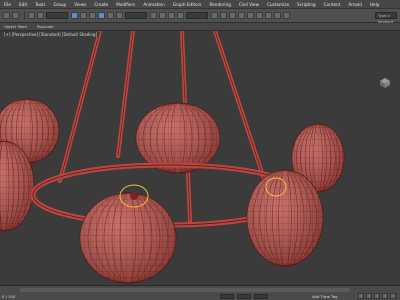 This screenshot has height=300, width=400. What do you see at coordinates (278, 4) in the screenshot?
I see `menu-item-customize: Customize` at bounding box center [278, 4].